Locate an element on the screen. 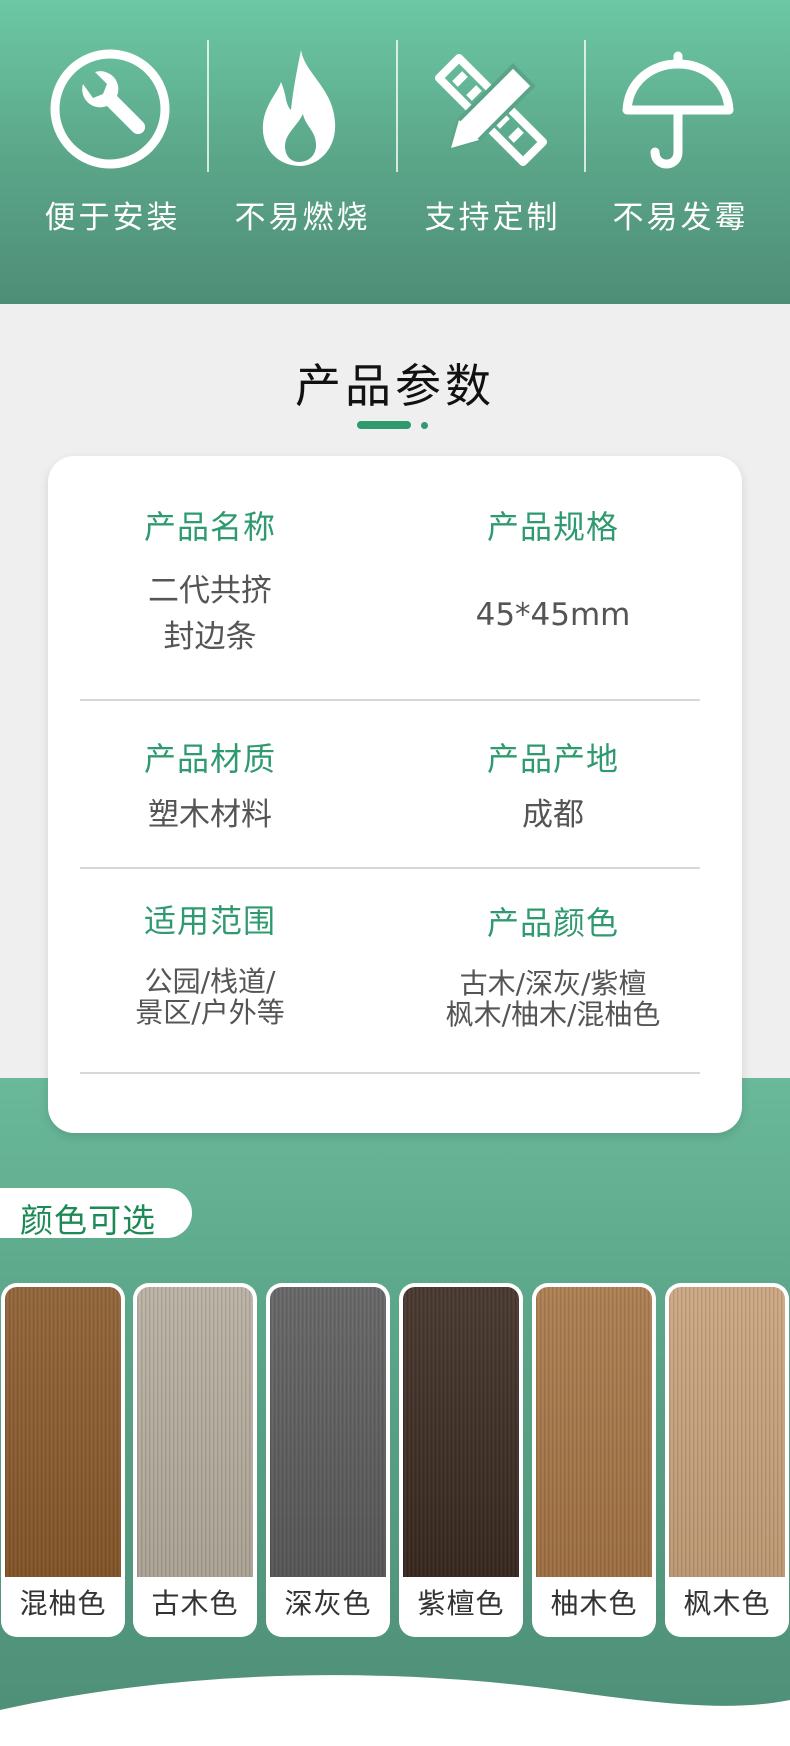 The width and height of the screenshot is (790, 1746). section-title: 产品参数 is located at coordinates (395, 386).